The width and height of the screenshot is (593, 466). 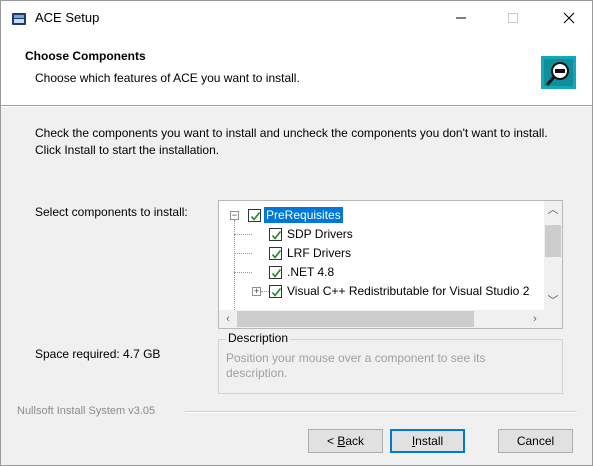 I want to click on back-label-rest: ack, so click(x=355, y=441).